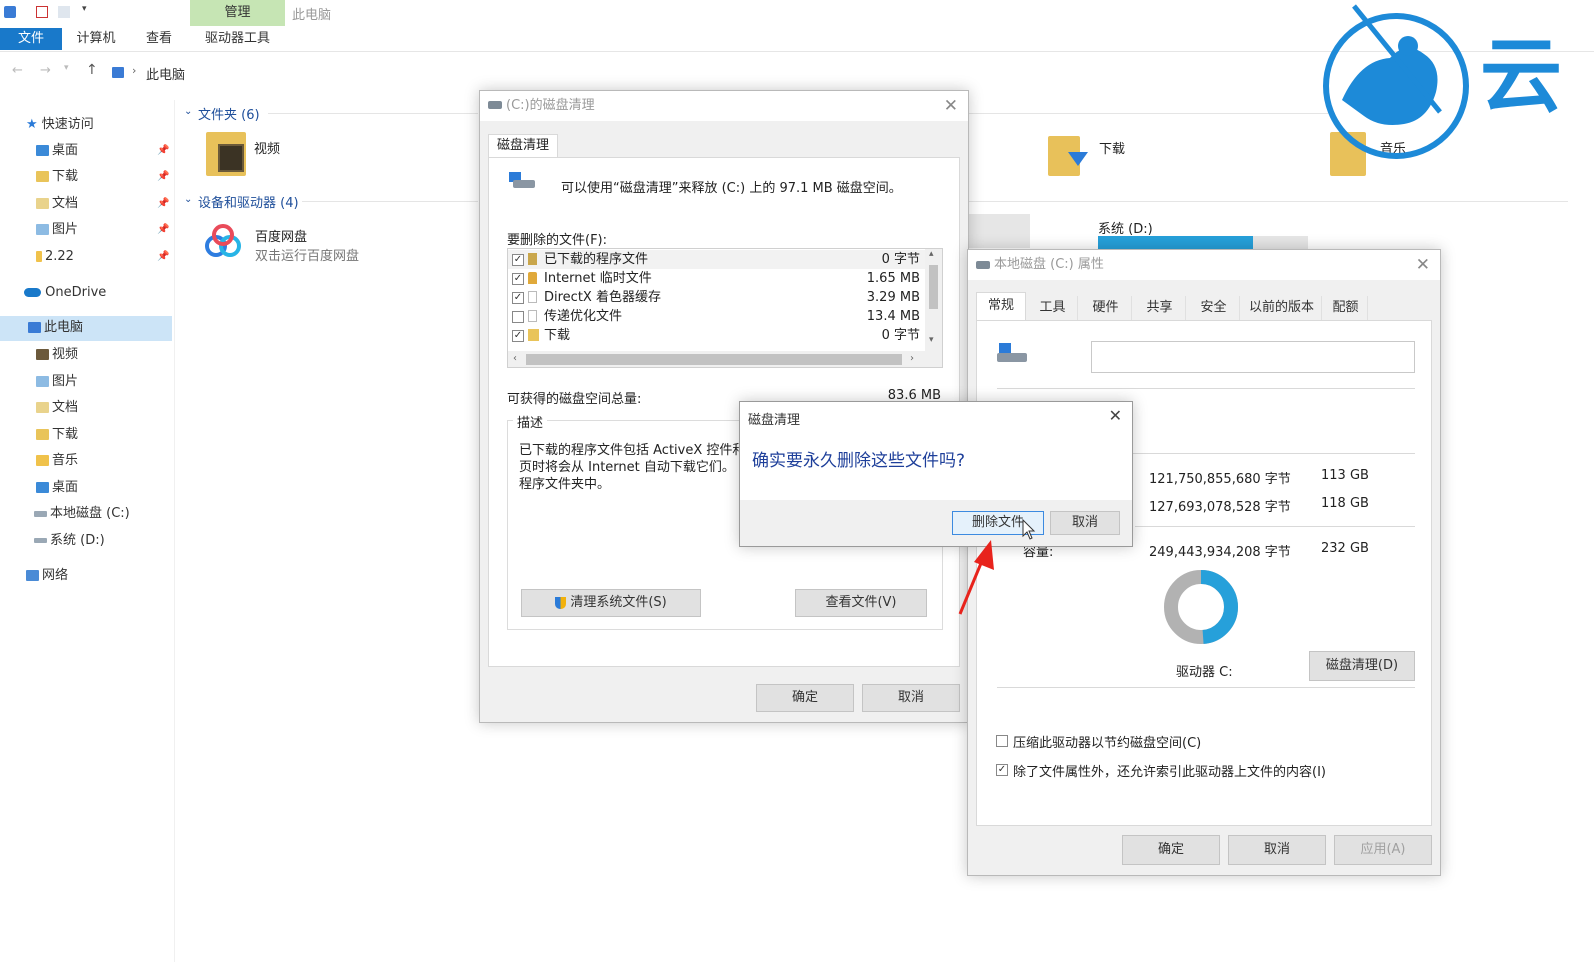 Image resolution: width=1594 pixels, height=962 pixels. What do you see at coordinates (65, 434) in the screenshot?
I see `nav-label: 下载` at bounding box center [65, 434].